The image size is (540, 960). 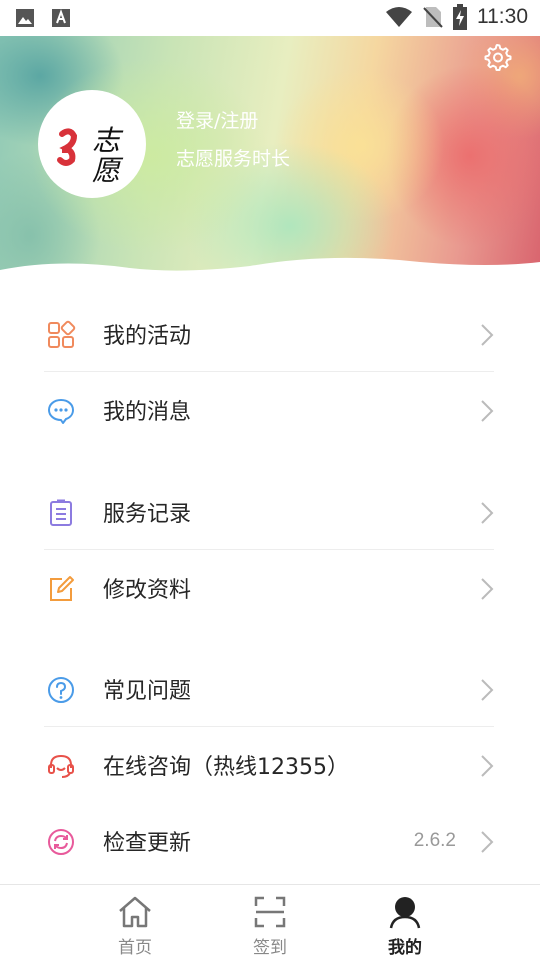 I want to click on menu-label: 服务记录, so click(x=147, y=514).